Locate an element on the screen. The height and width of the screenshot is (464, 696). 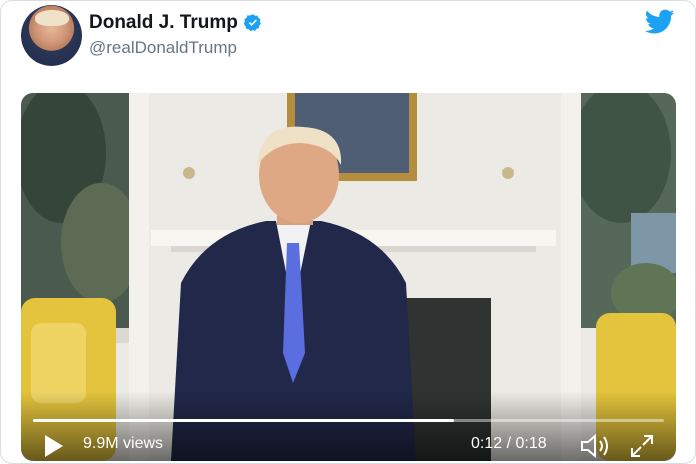
author-handle: @realDonaldTrump is located at coordinates (163, 48).